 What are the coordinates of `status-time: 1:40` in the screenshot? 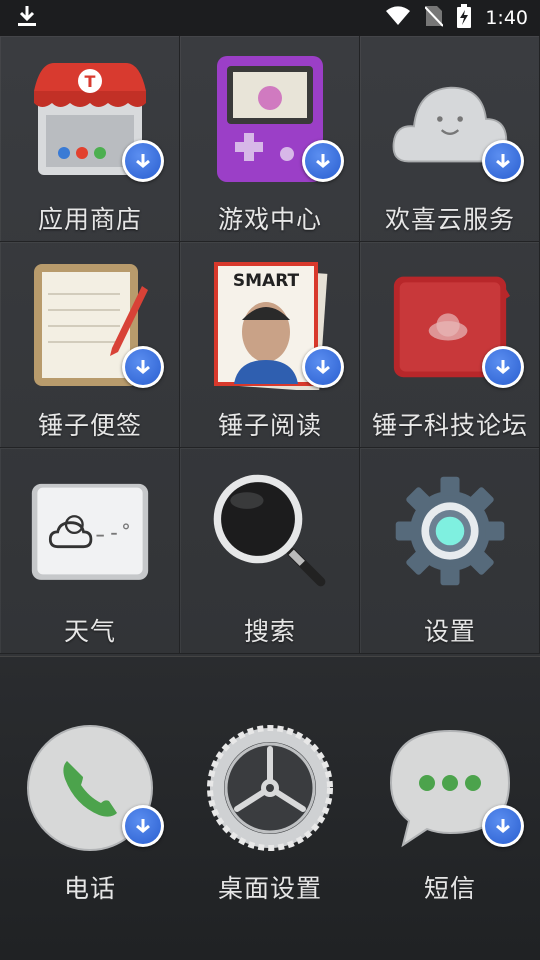 It's located at (506, 18).